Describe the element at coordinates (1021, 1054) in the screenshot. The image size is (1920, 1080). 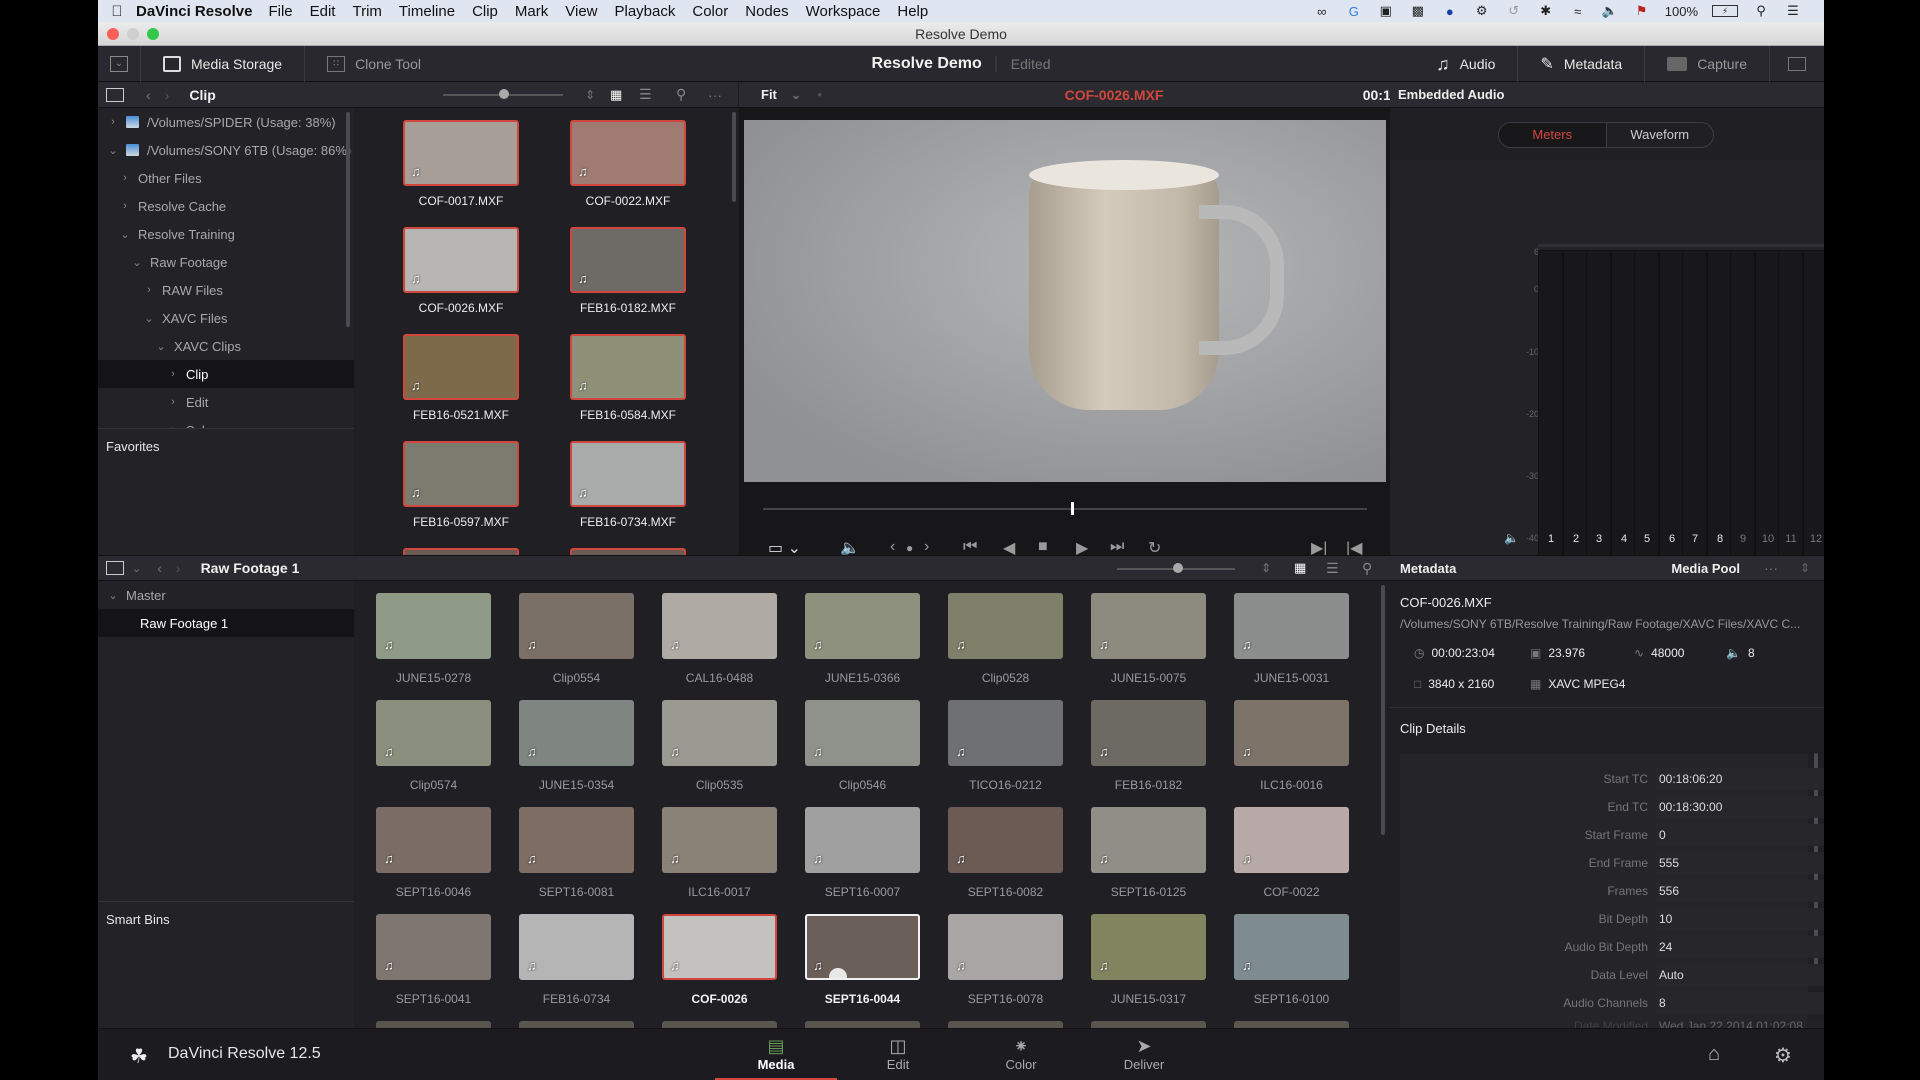
I see `page-color: ⁕ Color` at that location.